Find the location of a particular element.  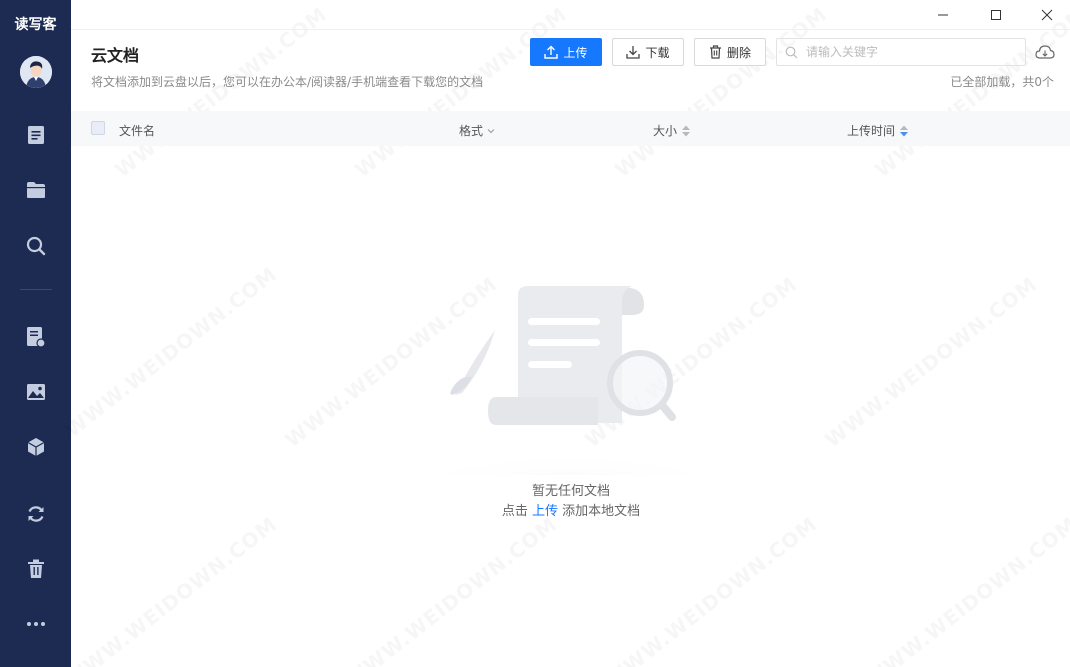

column-header-upload-time: 上传时间 is located at coordinates (878, 130).